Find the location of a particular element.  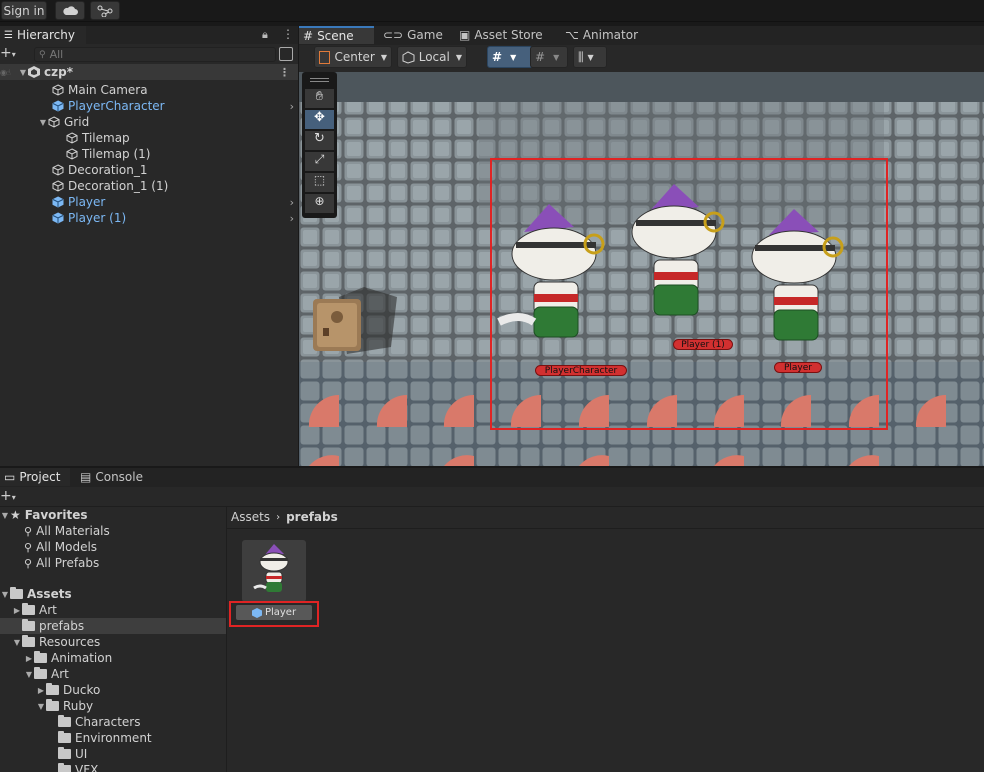

space-dropdown: Local ▼ is located at coordinates (432, 57).